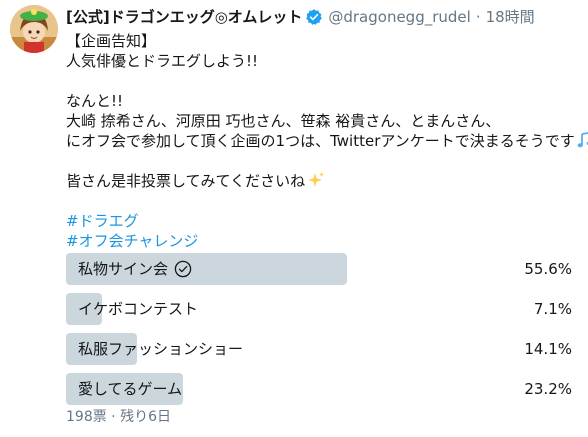 The height and width of the screenshot is (437, 588). I want to click on poll-meta: 198票 · 残り6日, so click(118, 417).